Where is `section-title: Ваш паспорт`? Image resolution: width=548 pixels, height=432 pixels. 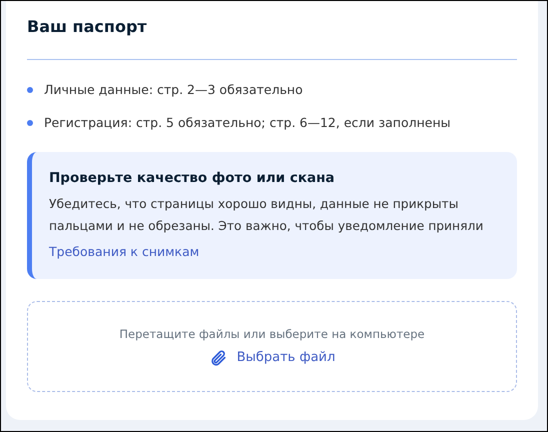 section-title: Ваш паспорт is located at coordinates (87, 27).